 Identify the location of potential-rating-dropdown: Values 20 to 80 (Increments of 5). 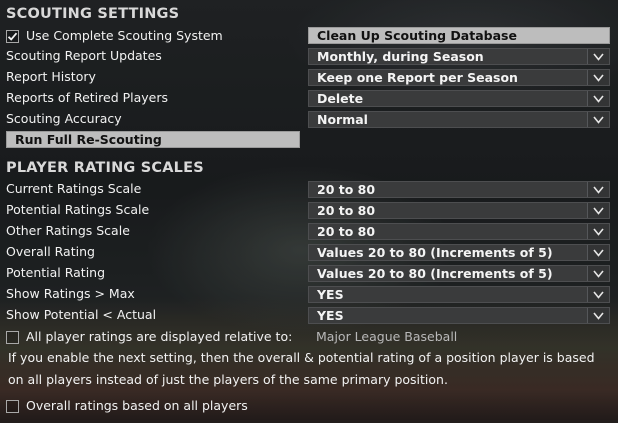
(459, 273).